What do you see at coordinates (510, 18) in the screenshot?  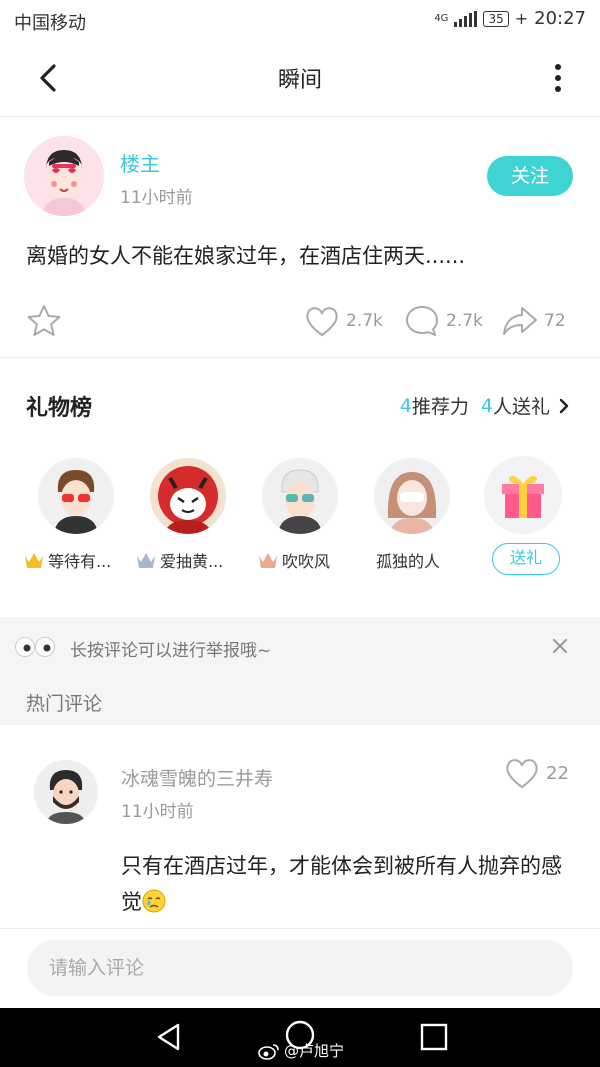 I see `status-icons: 4G 35 + 20:27` at bounding box center [510, 18].